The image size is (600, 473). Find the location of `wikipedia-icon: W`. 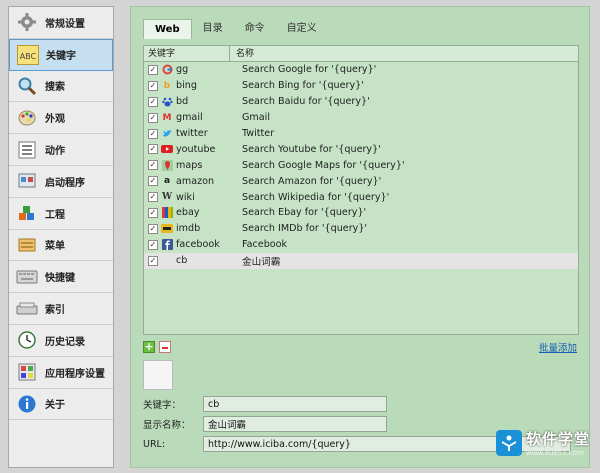

wikipedia-icon: W is located at coordinates (167, 197).